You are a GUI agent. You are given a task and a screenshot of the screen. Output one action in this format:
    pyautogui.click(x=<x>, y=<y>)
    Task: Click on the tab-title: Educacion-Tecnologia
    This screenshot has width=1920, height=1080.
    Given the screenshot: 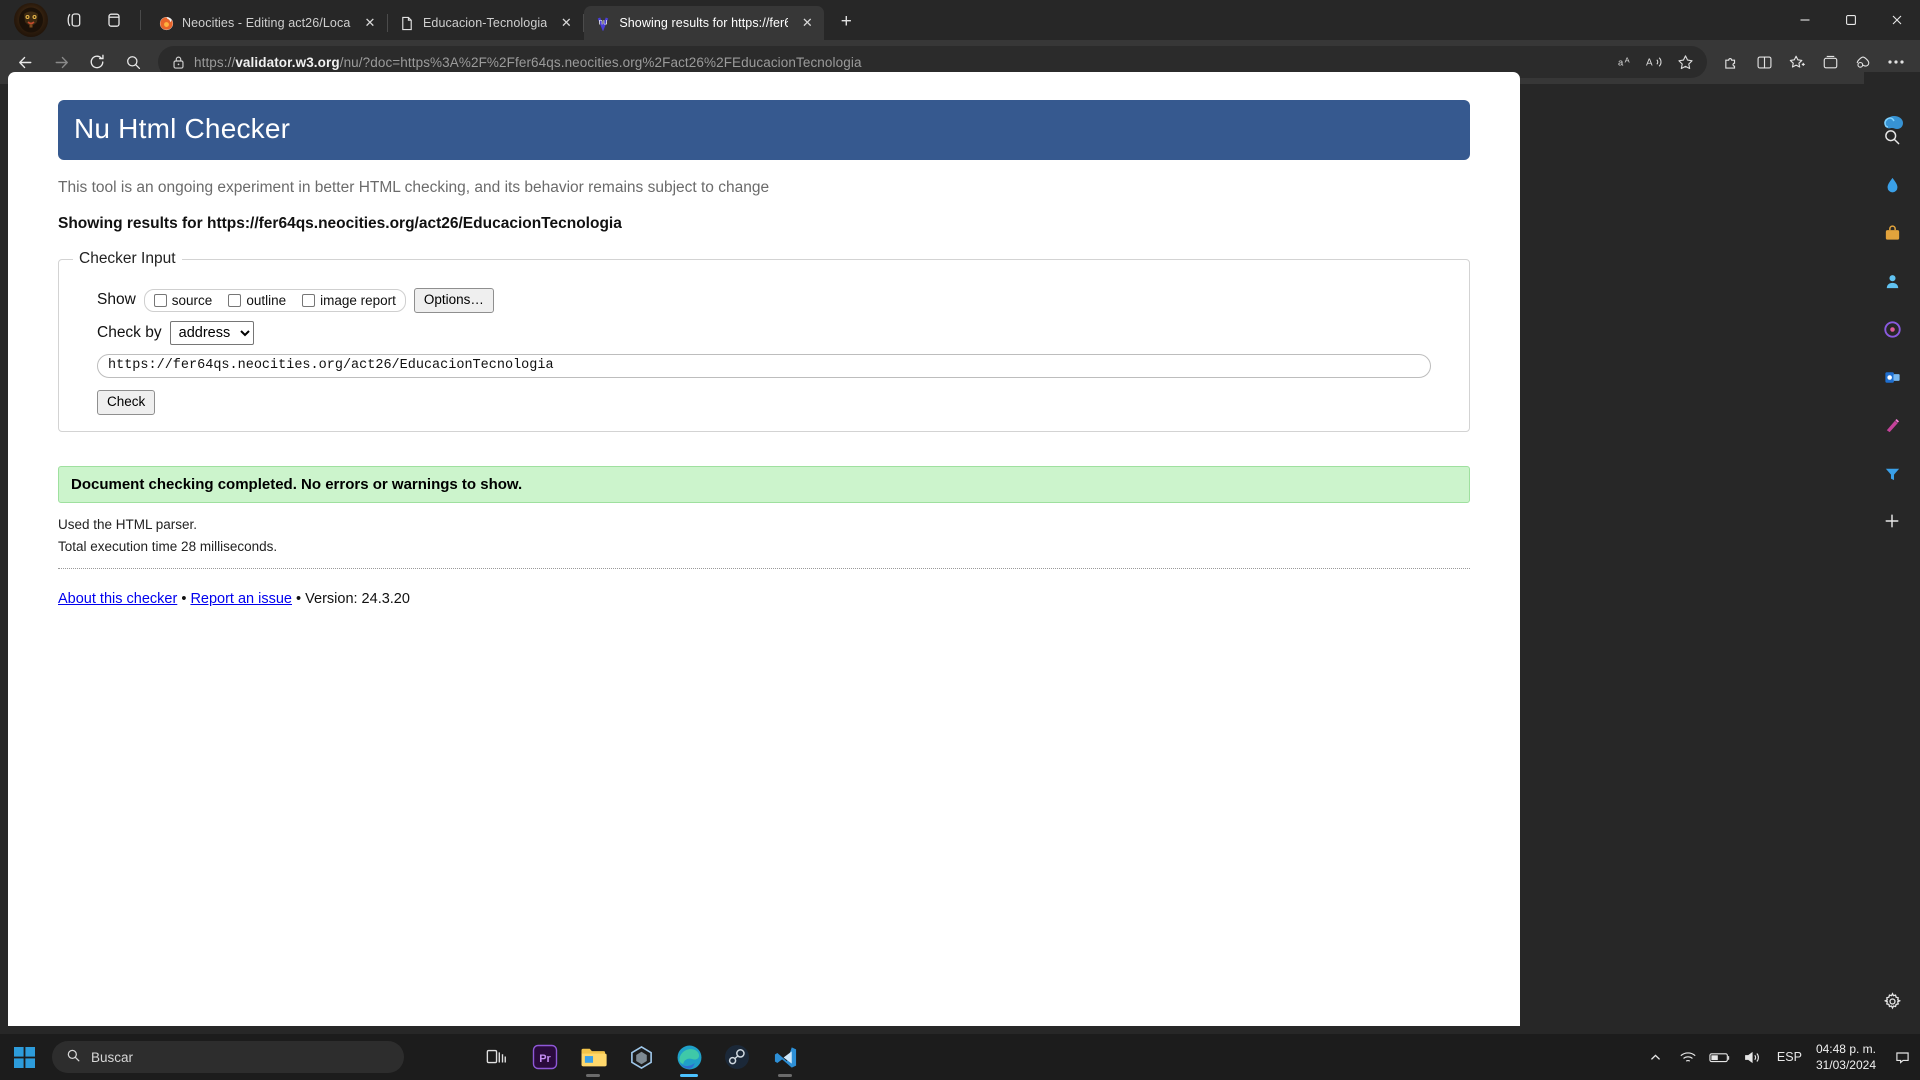 What is the action you would take?
    pyautogui.click(x=485, y=23)
    